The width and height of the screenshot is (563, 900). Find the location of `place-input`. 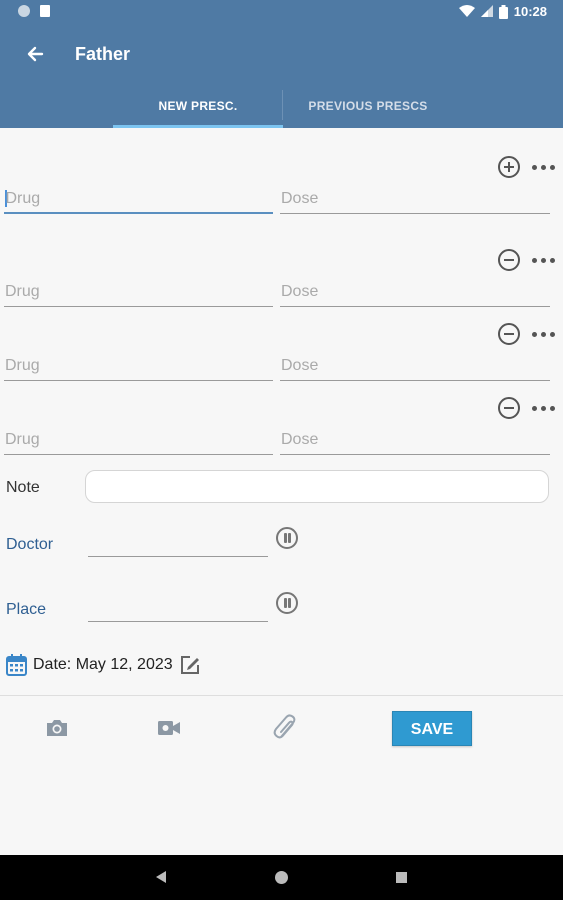

place-input is located at coordinates (178, 609).